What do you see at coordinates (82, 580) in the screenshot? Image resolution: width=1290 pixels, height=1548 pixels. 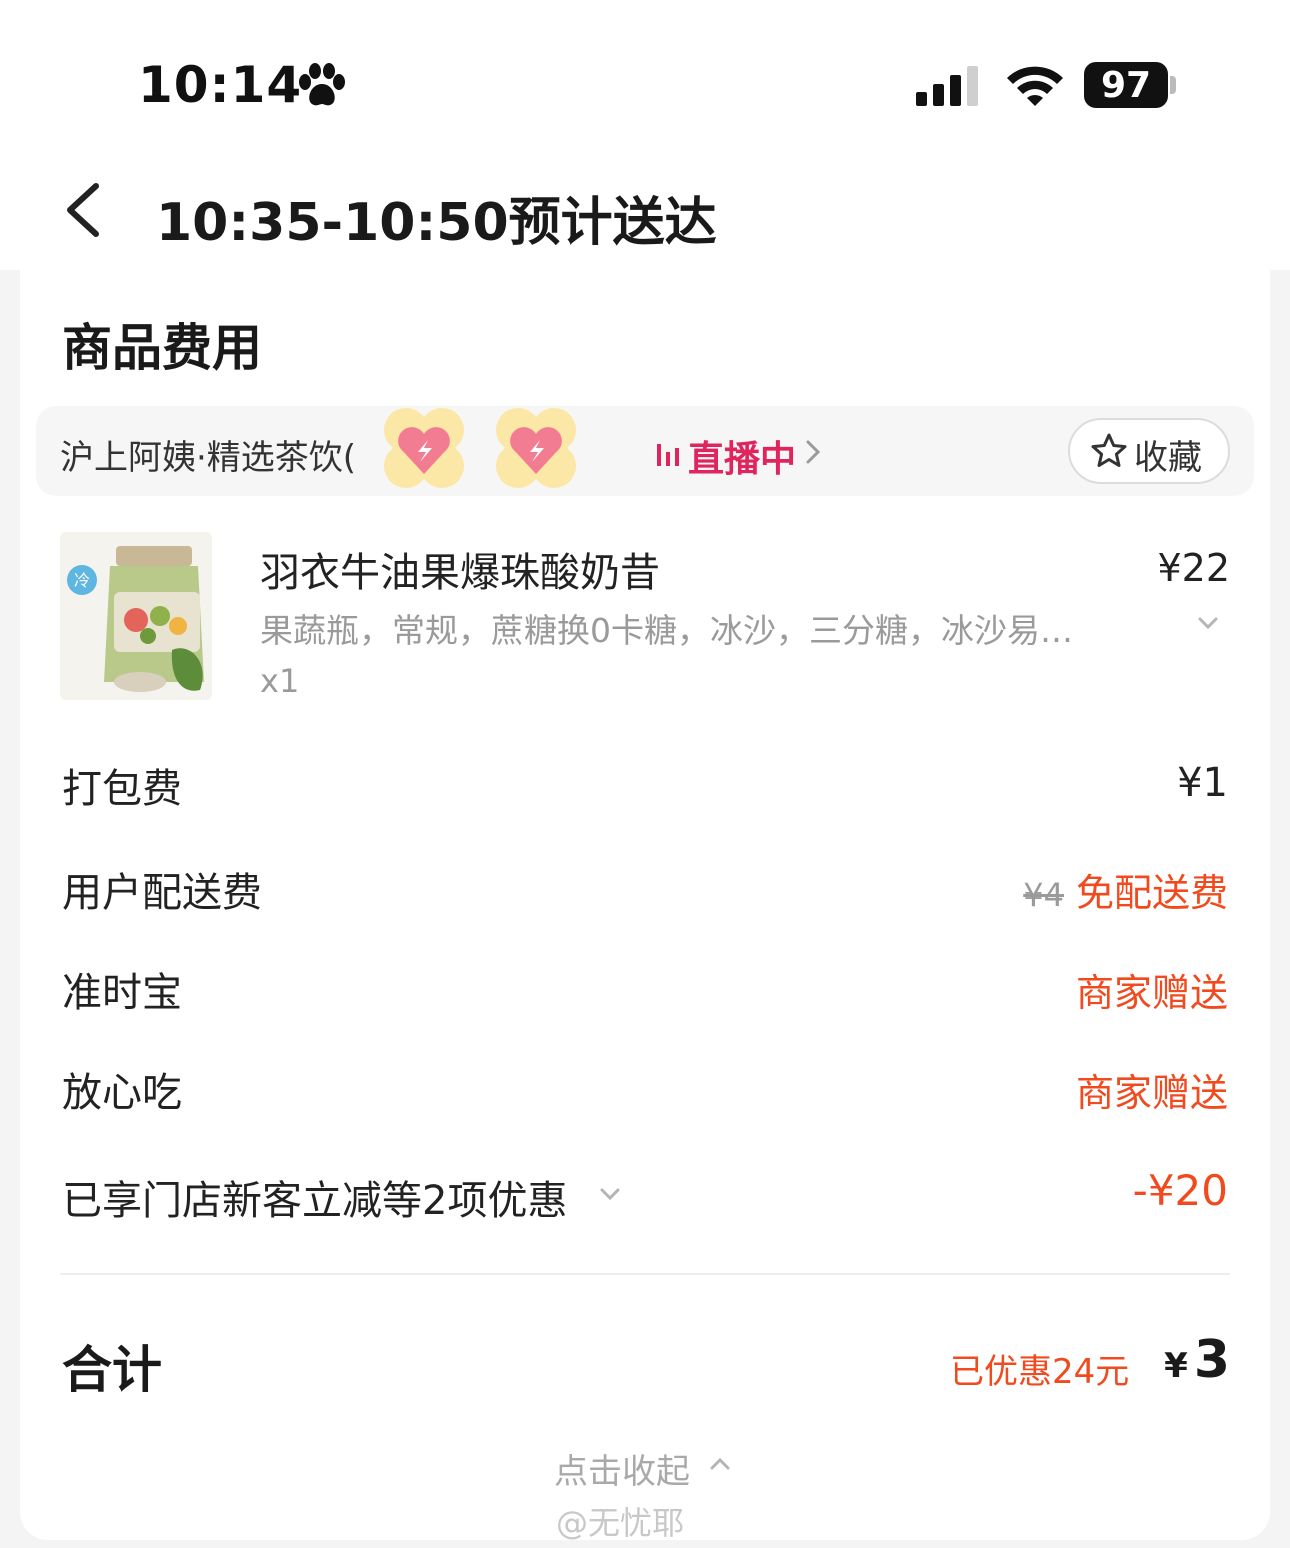 I see `cold-badge: 冷` at bounding box center [82, 580].